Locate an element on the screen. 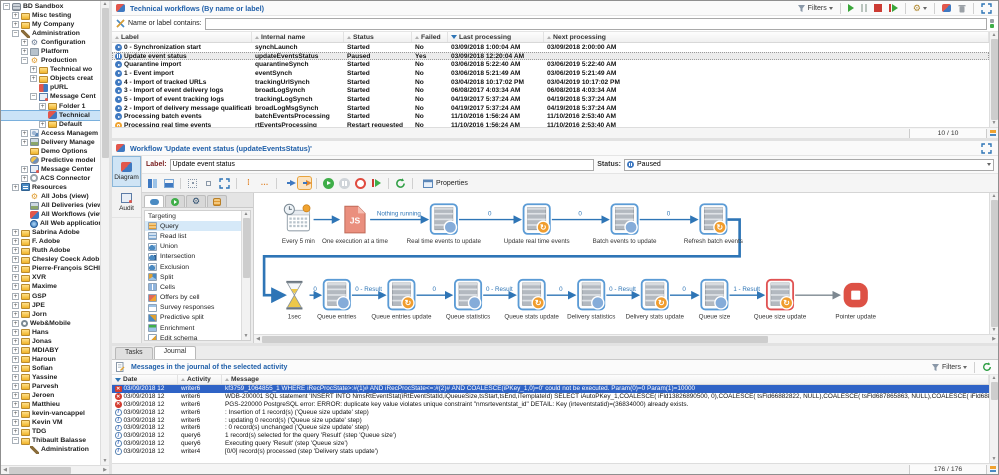 The width and height of the screenshot is (999, 475). palette-item-cells: Cells is located at coordinates (193, 287).